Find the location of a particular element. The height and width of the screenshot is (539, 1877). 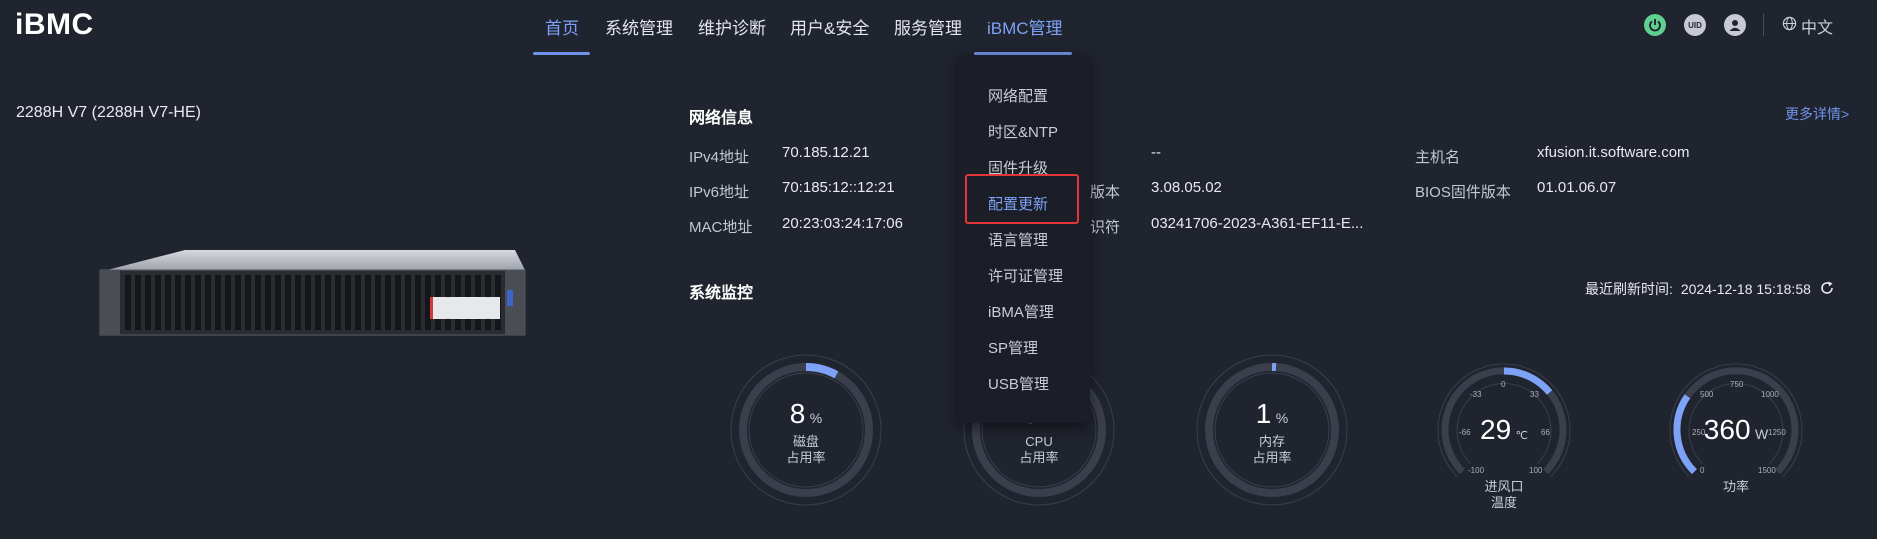

refresh-label: 最近刷新时间: is located at coordinates (1629, 289).